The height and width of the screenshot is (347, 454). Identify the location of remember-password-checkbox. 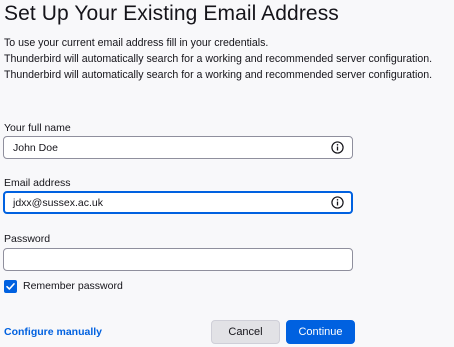
(10, 286).